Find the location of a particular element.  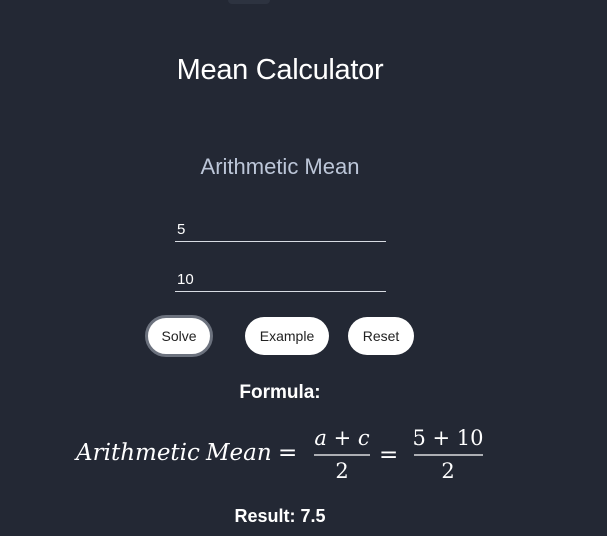

formula-symbolic-numerator: a + c is located at coordinates (341, 438).